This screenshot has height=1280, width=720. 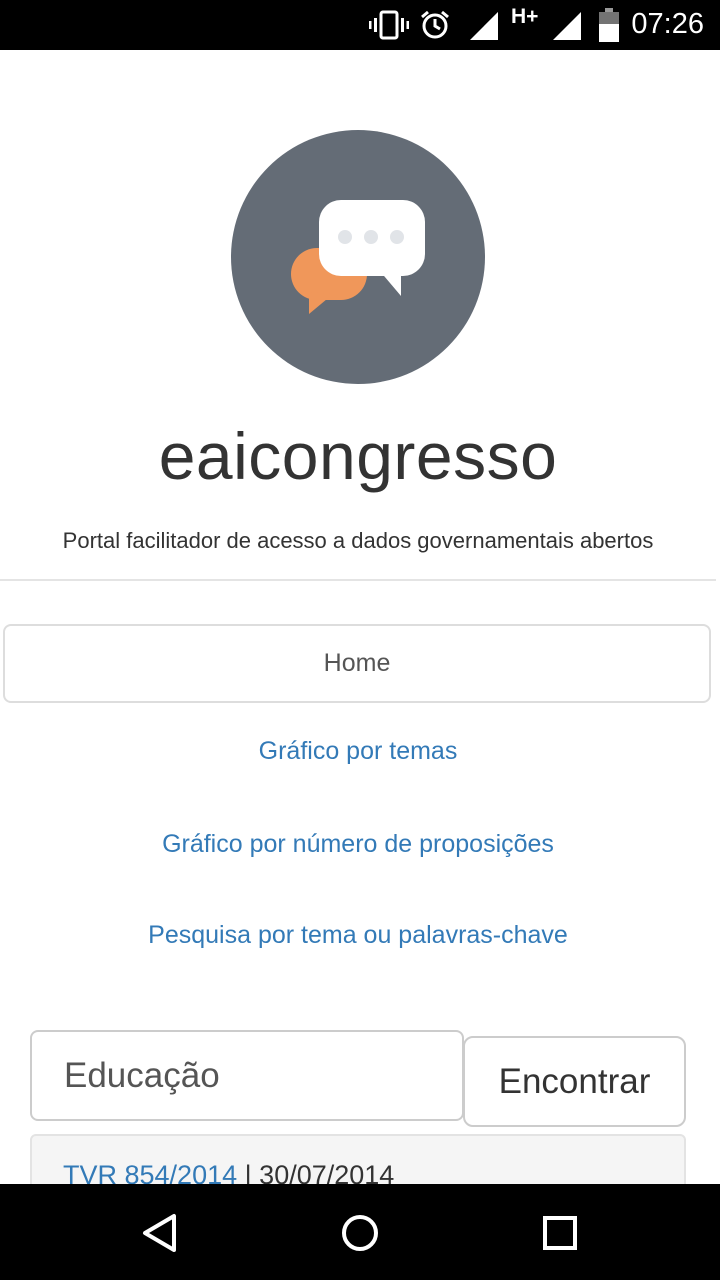 I want to click on search-button: Encontrar, so click(x=574, y=1081).